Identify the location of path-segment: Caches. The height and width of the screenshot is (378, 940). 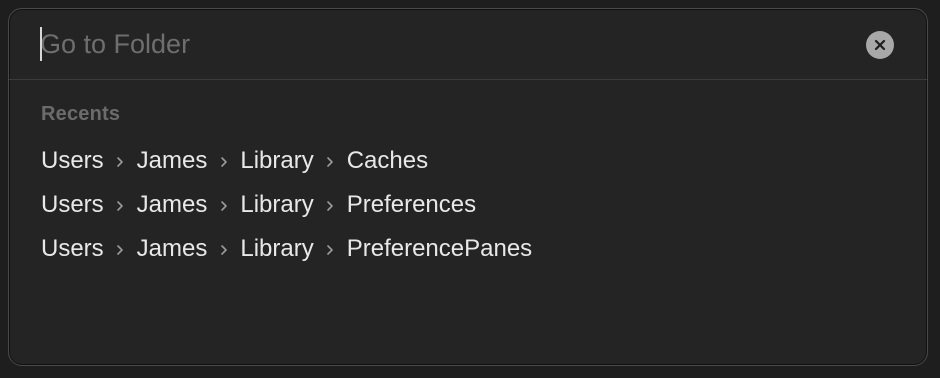
(387, 160).